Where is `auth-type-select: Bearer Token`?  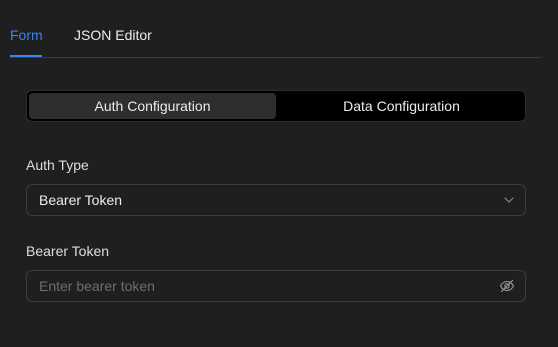
auth-type-select: Bearer Token is located at coordinates (276, 200).